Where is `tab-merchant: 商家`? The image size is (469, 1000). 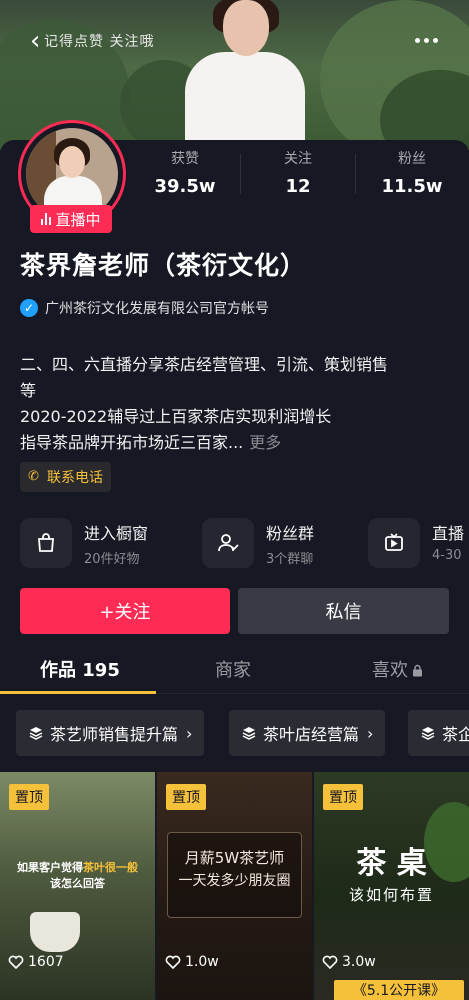 tab-merchant: 商家 is located at coordinates (233, 669).